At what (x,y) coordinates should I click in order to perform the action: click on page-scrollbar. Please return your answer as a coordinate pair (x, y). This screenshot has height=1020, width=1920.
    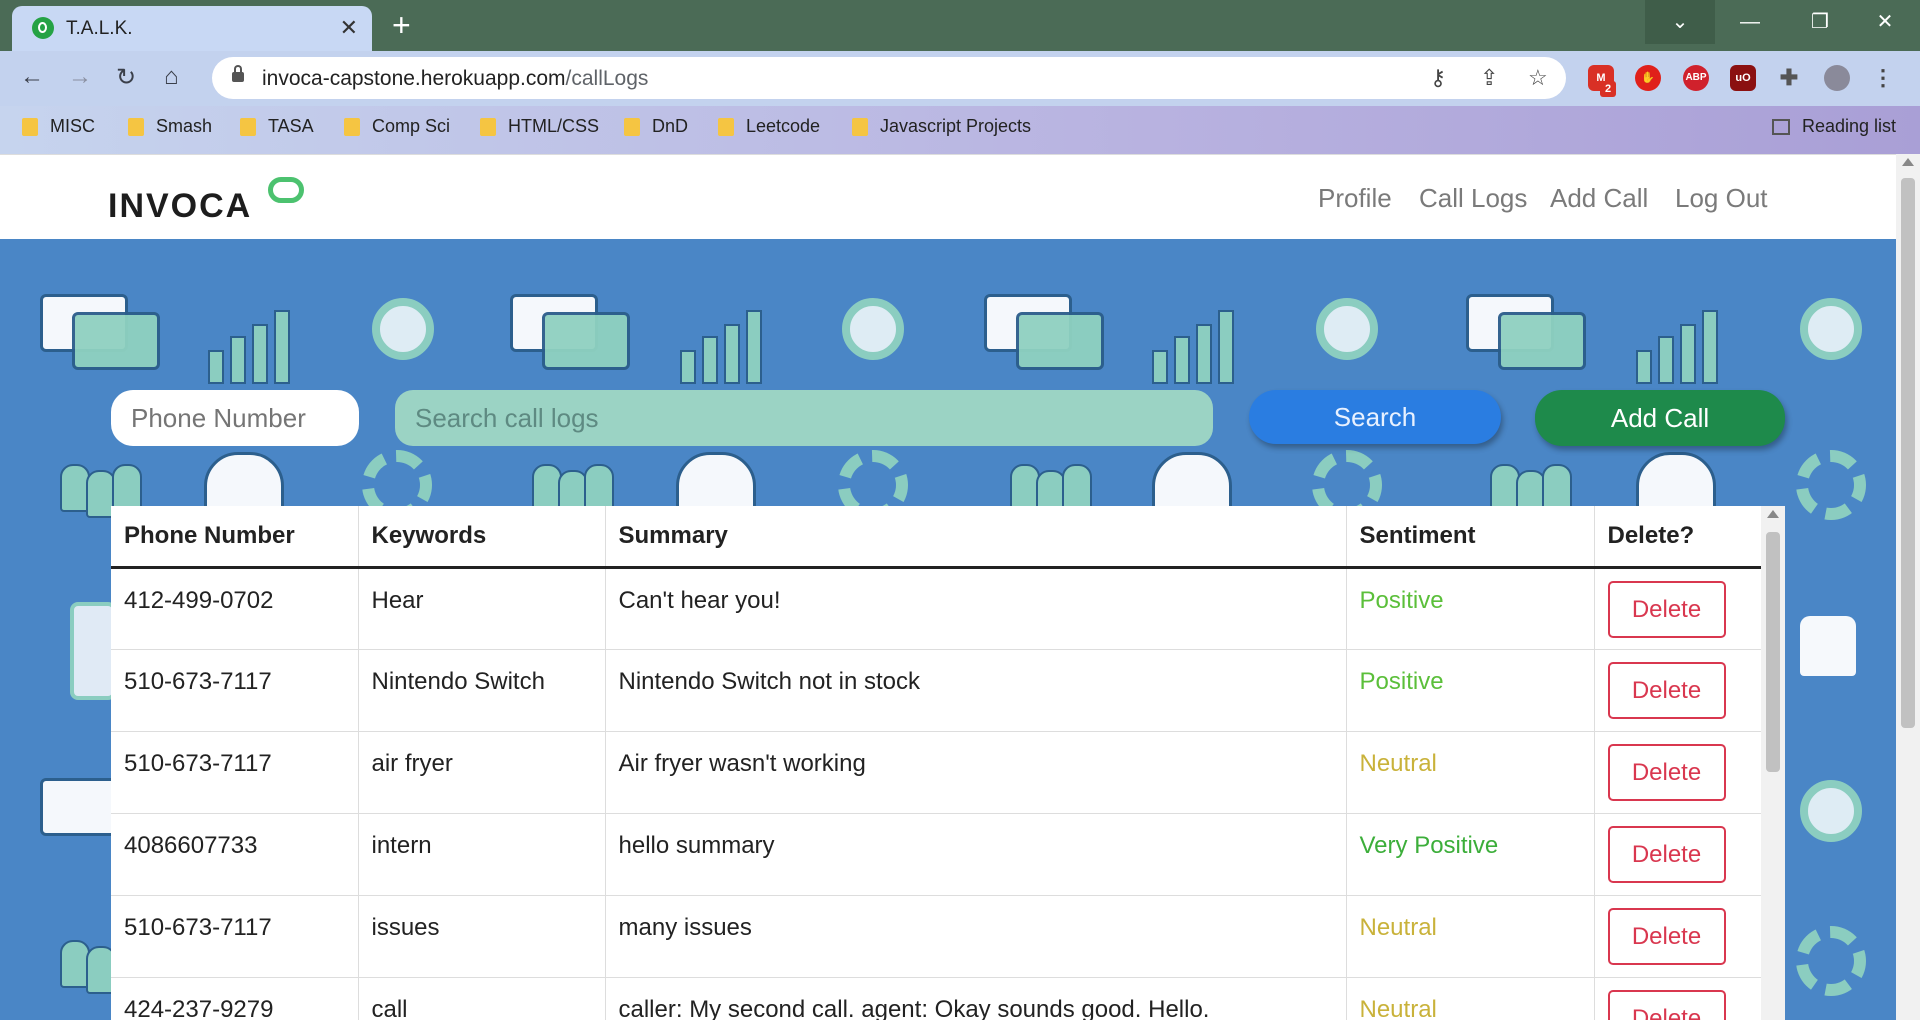
    Looking at the image, I should click on (1908, 587).